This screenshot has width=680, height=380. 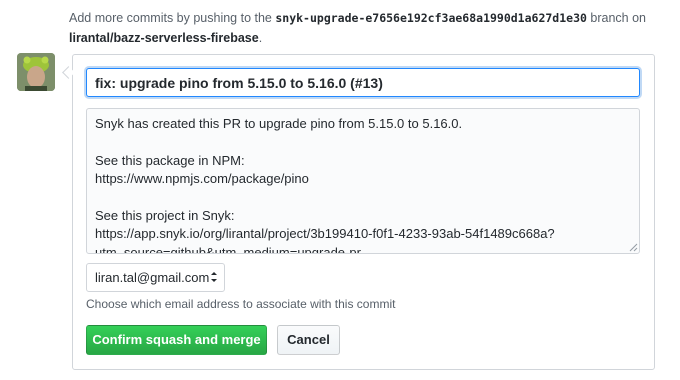 I want to click on commit-email-select: liran.tal@gmail.com, so click(x=155, y=277).